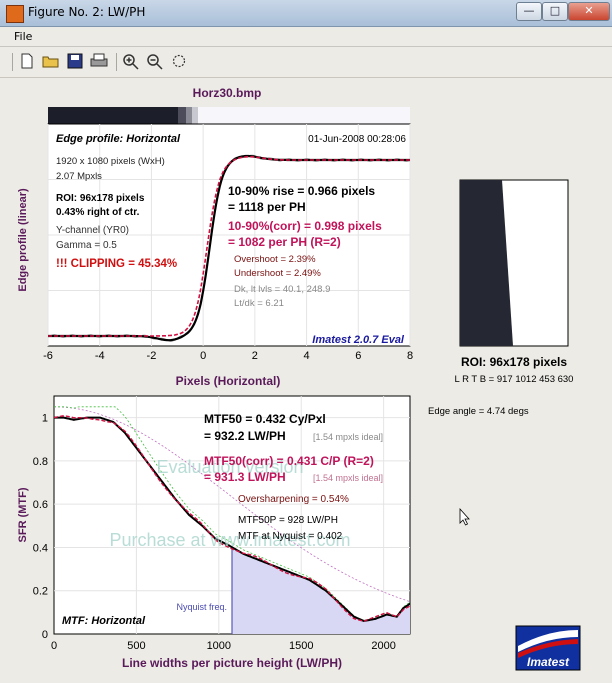  Describe the element at coordinates (301, 646) in the screenshot. I see `mtf-x-tick-label: 1500` at that location.